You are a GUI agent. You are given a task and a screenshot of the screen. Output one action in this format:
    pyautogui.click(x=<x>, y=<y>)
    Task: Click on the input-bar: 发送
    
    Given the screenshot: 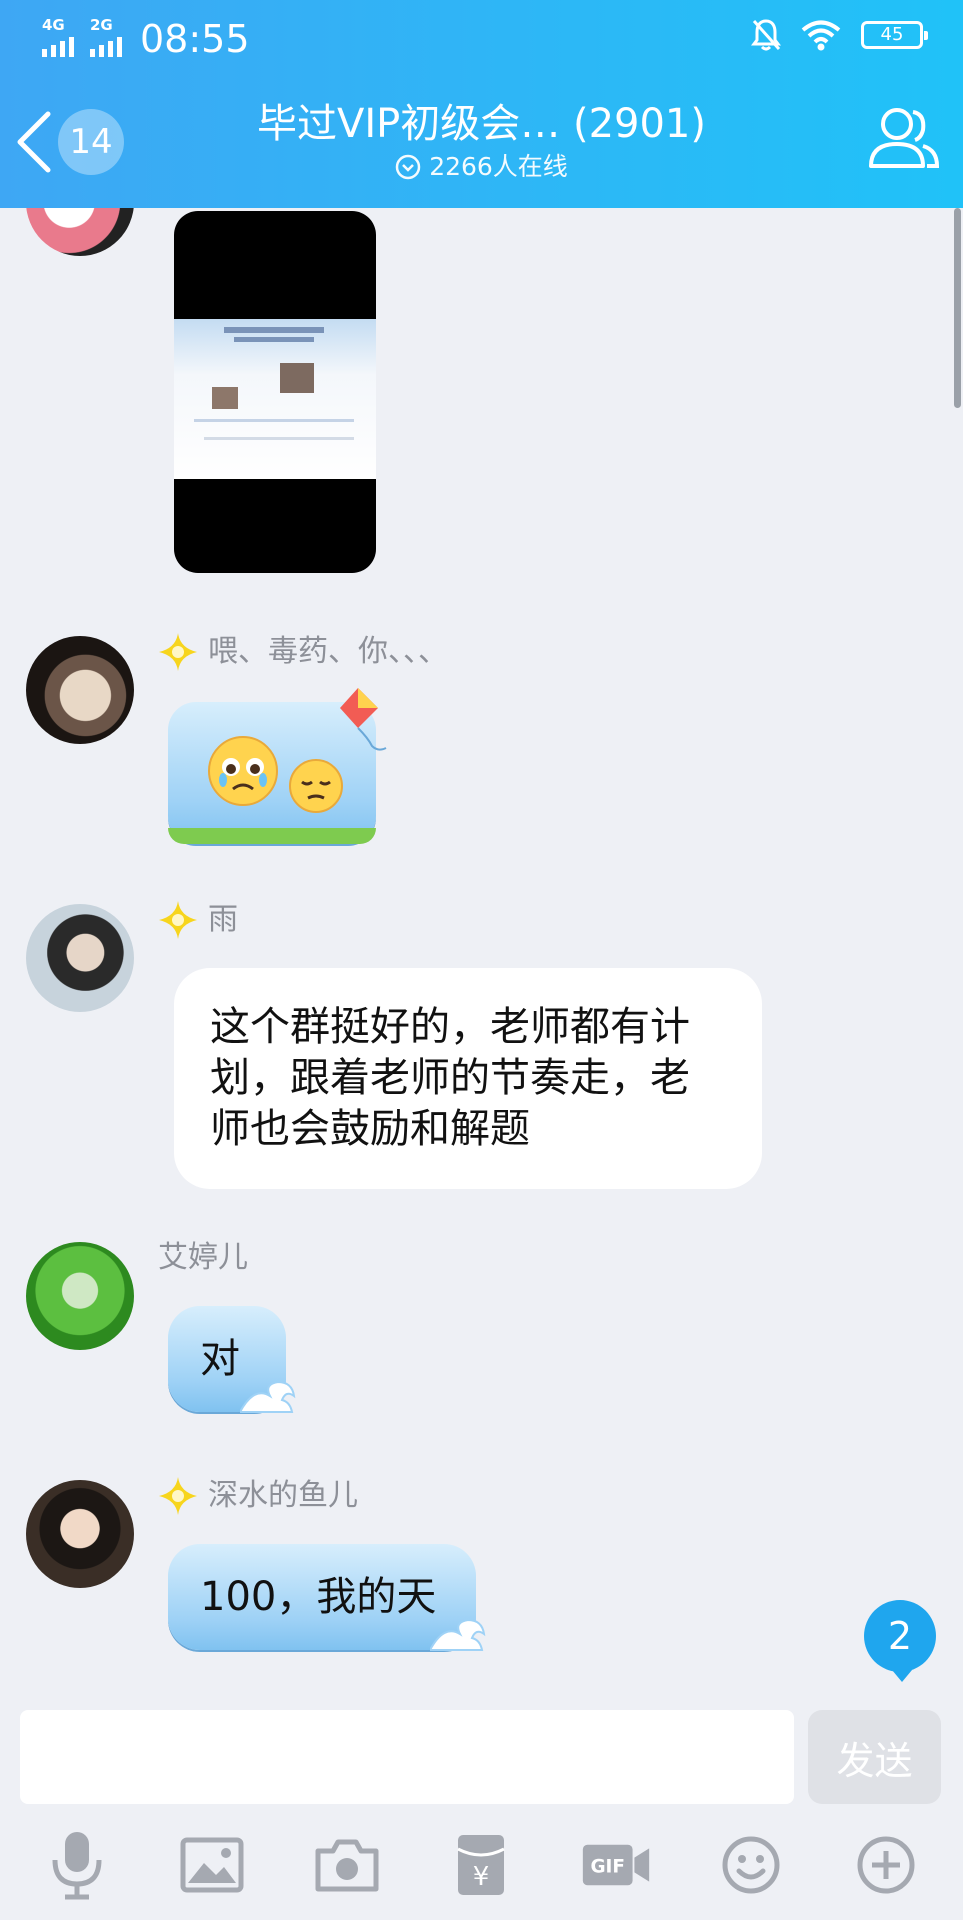 What is the action you would take?
    pyautogui.click(x=481, y=1755)
    